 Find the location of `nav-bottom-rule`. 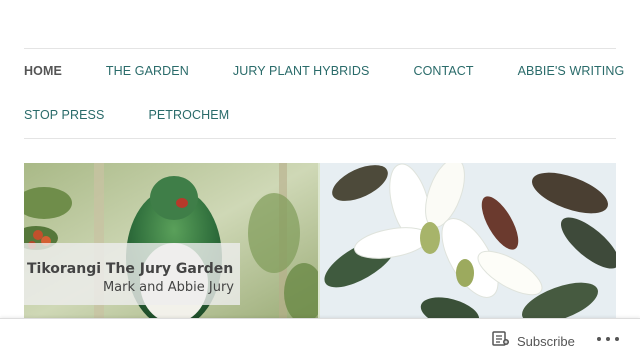

nav-bottom-rule is located at coordinates (320, 138).